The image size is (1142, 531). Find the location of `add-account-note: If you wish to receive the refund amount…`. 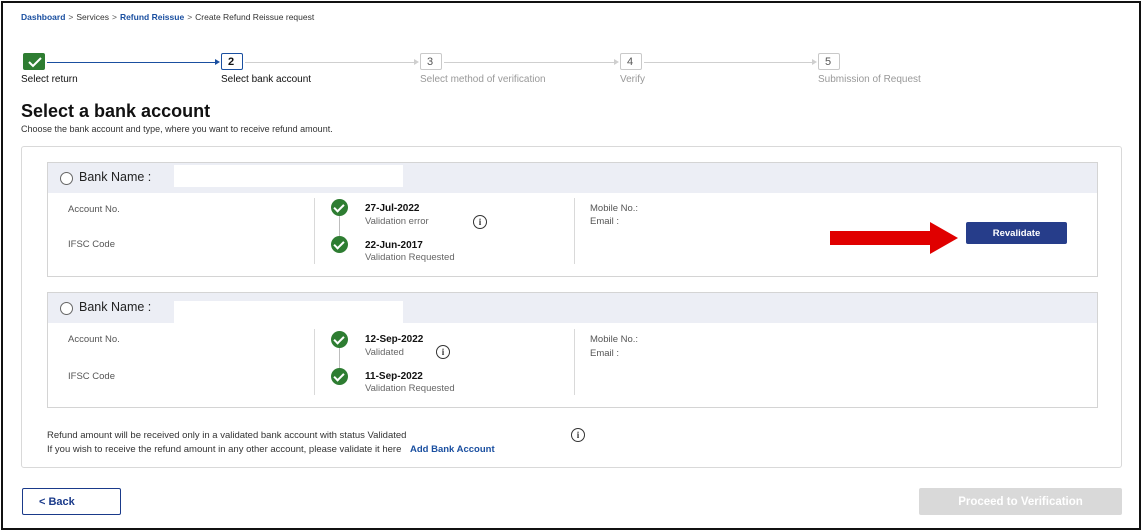

add-account-note: If you wish to receive the refund amount… is located at coordinates (271, 449).